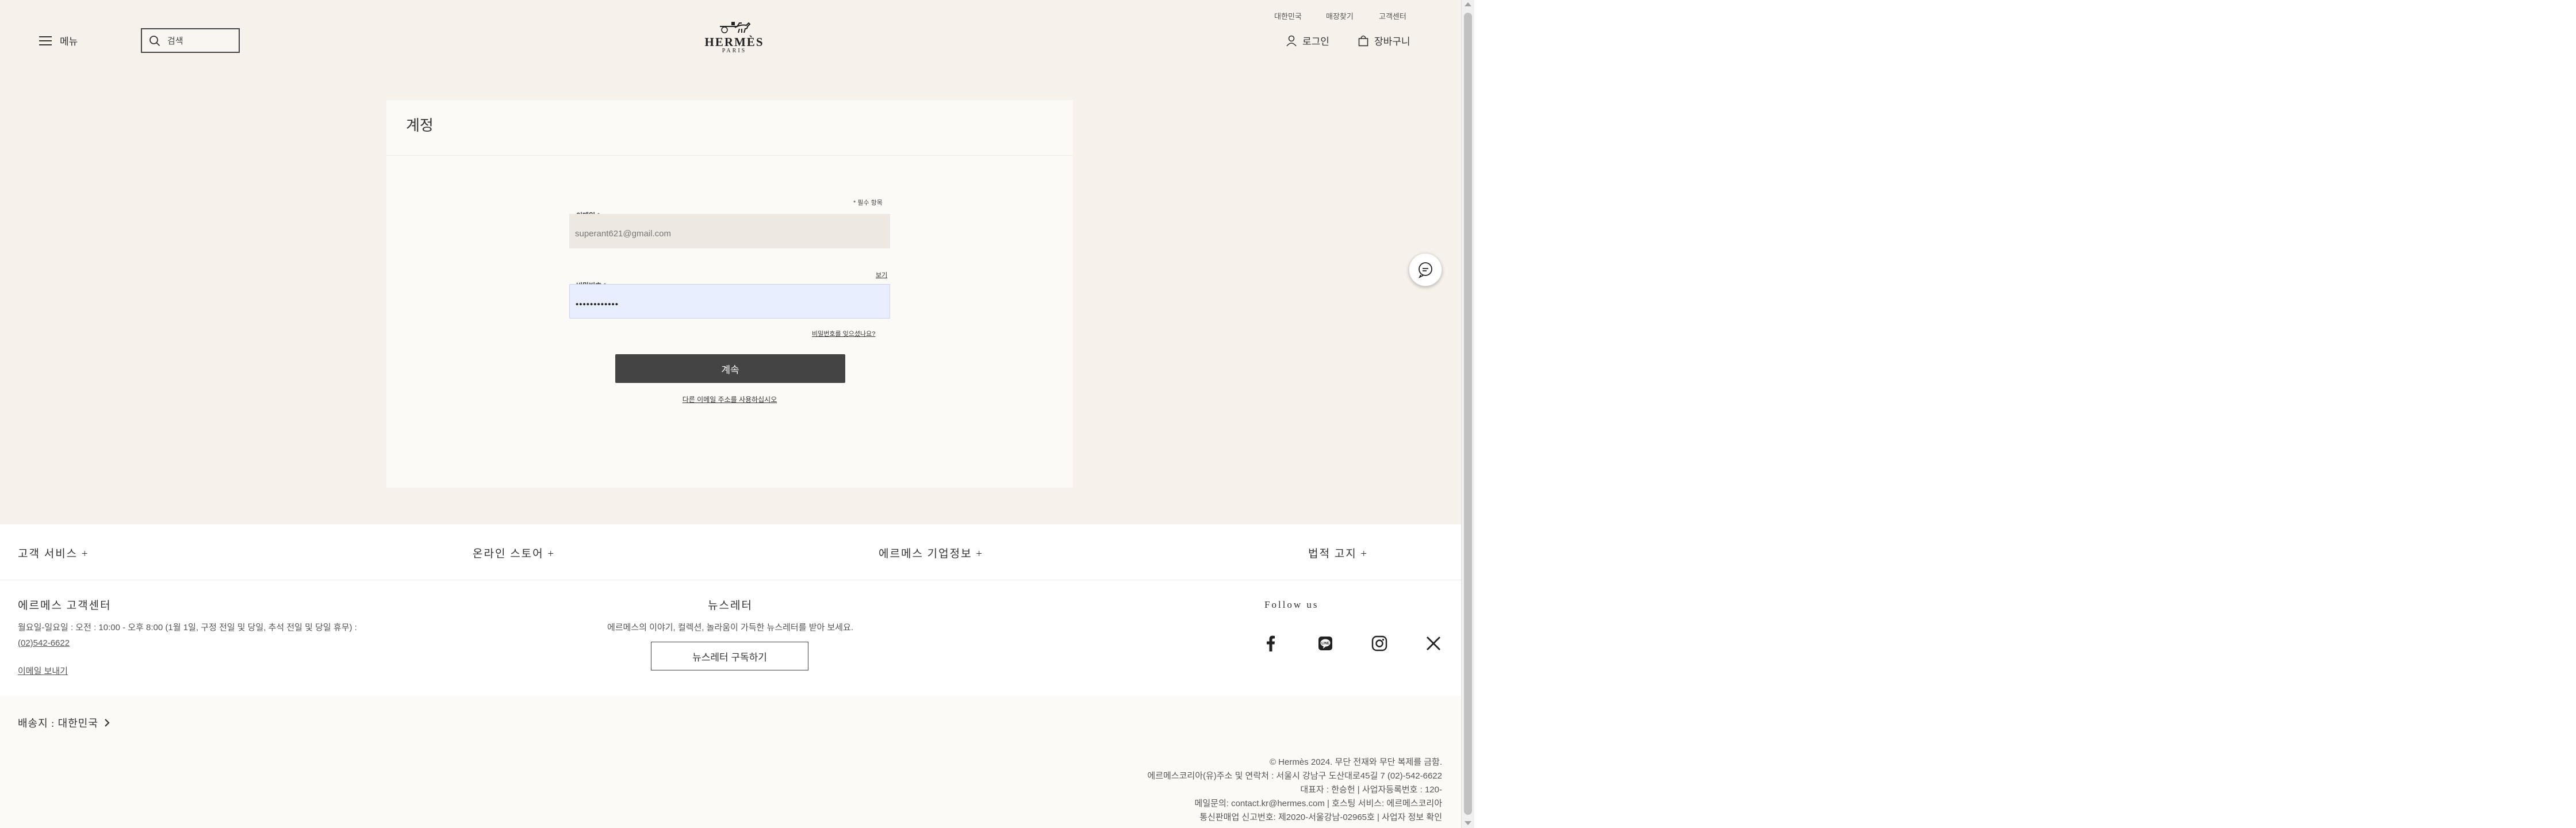  What do you see at coordinates (1271, 643) in the screenshot?
I see `facebook-icon` at bounding box center [1271, 643].